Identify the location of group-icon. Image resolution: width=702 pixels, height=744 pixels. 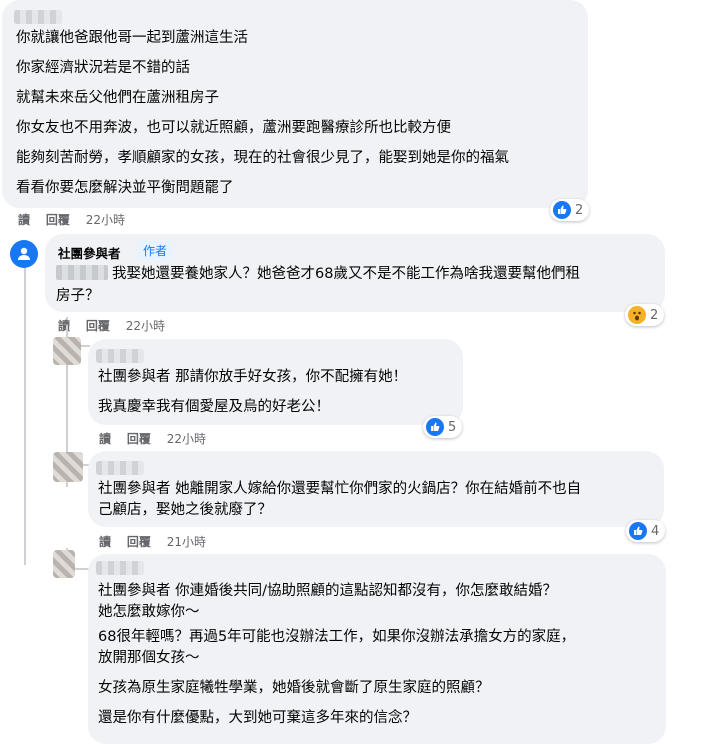
(24, 253).